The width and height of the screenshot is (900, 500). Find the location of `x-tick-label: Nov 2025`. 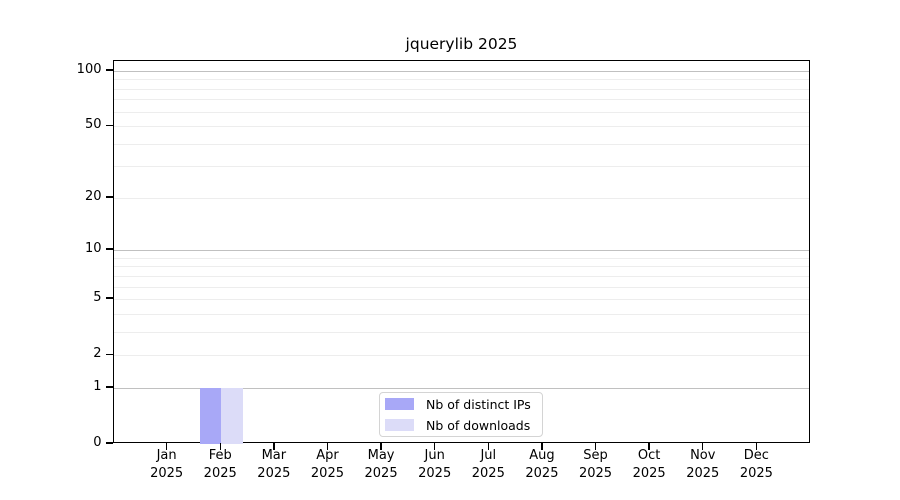

x-tick-label: Nov 2025 is located at coordinates (703, 464).